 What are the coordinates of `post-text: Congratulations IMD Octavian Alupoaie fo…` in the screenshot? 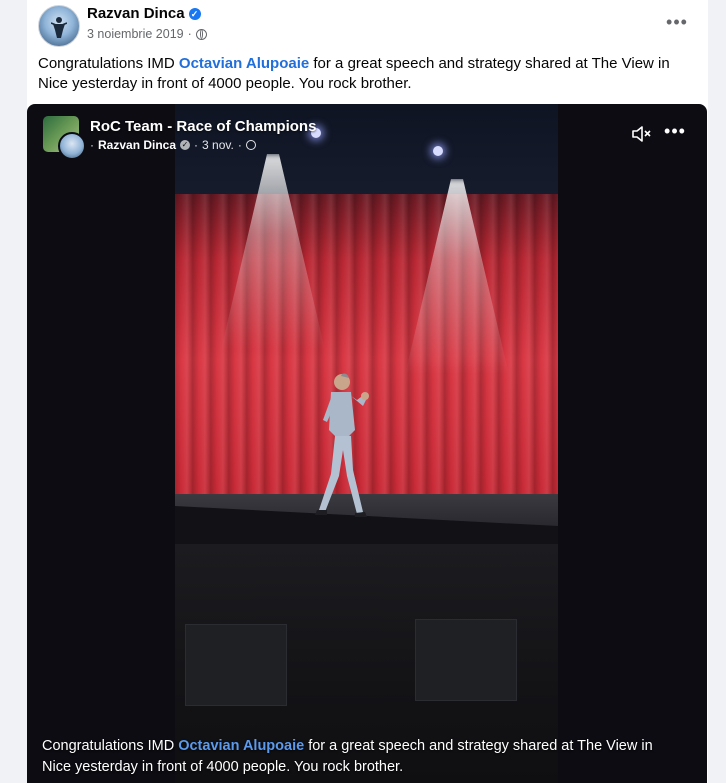 It's located at (368, 74).